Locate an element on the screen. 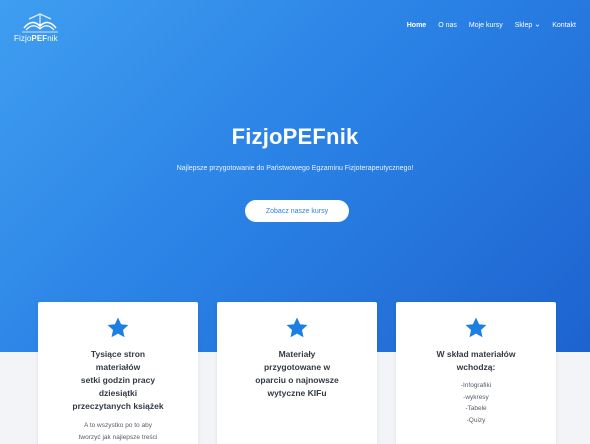  card-body: -Infografiki -wykresy -Tabele -Quizy is located at coordinates (476, 403).